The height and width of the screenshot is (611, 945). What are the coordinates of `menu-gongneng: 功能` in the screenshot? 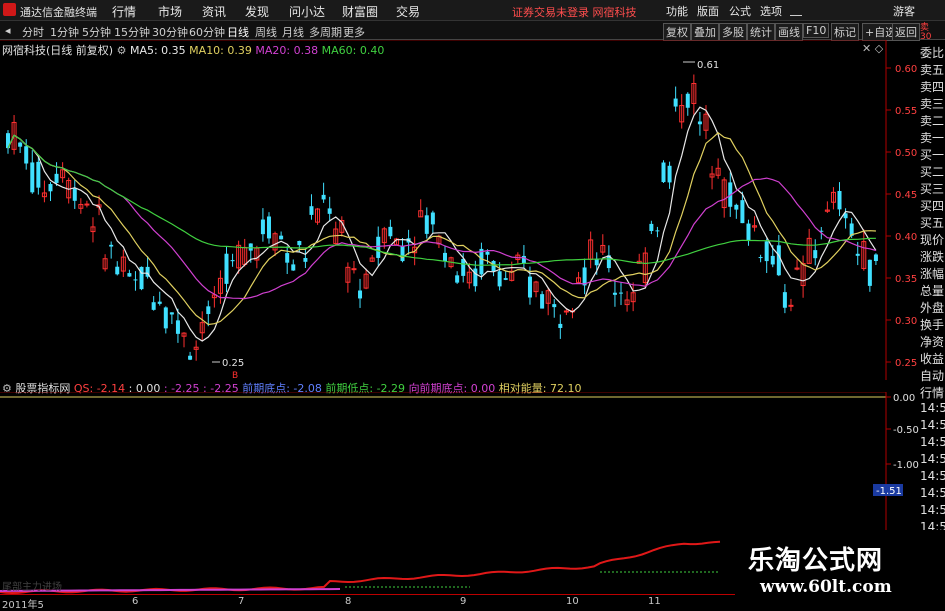 It's located at (677, 11).